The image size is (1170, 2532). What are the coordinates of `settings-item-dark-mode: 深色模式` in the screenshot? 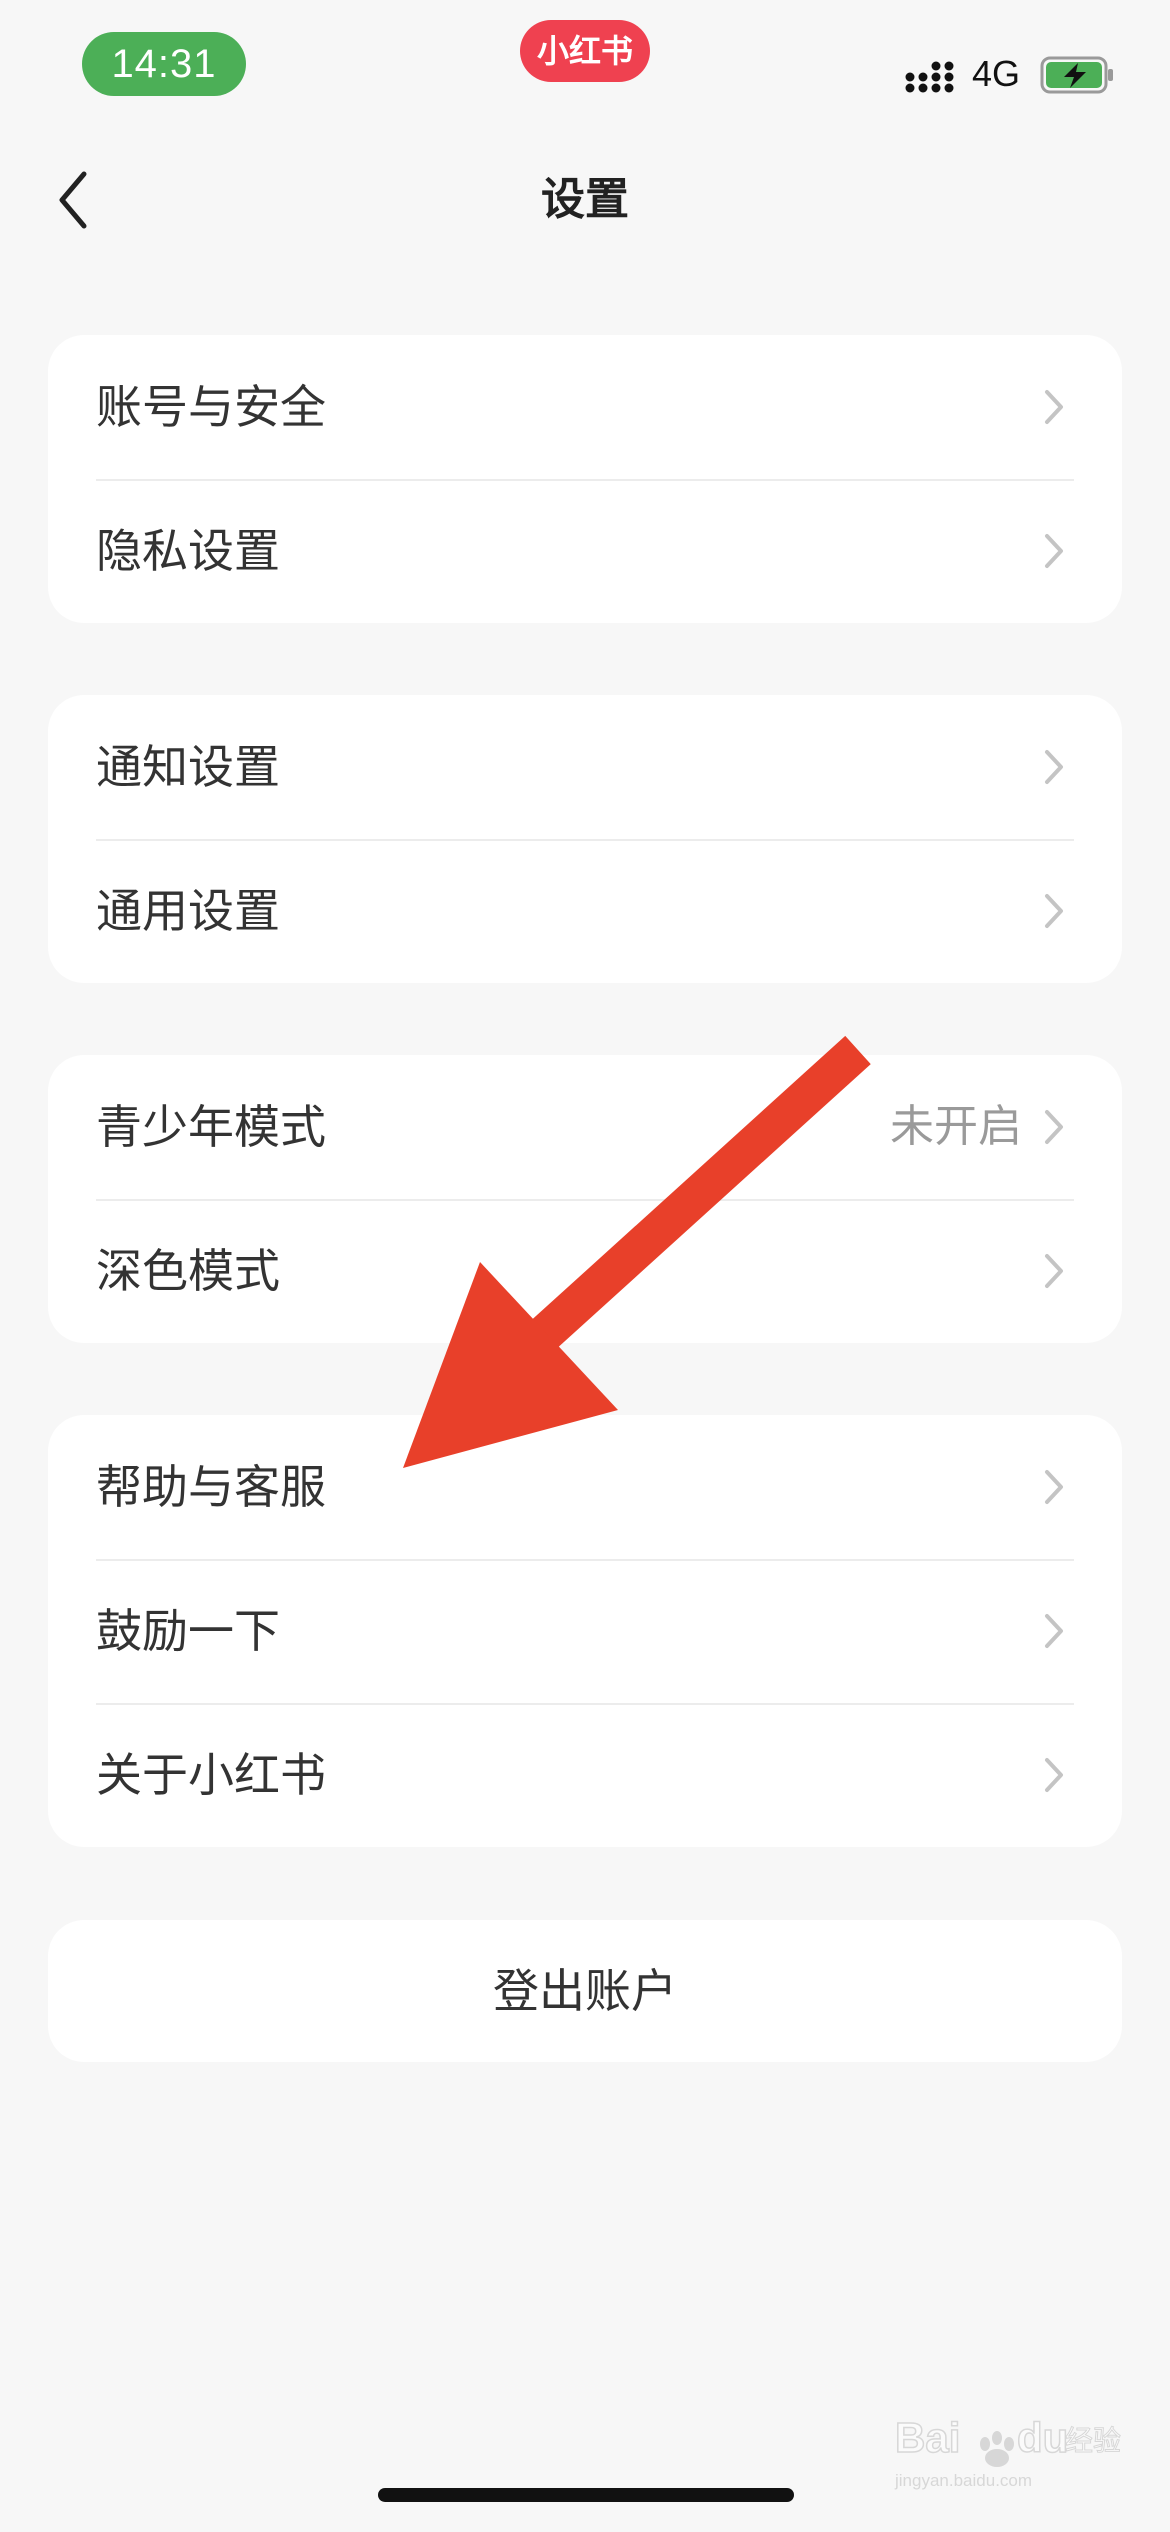 It's located at (585, 1271).